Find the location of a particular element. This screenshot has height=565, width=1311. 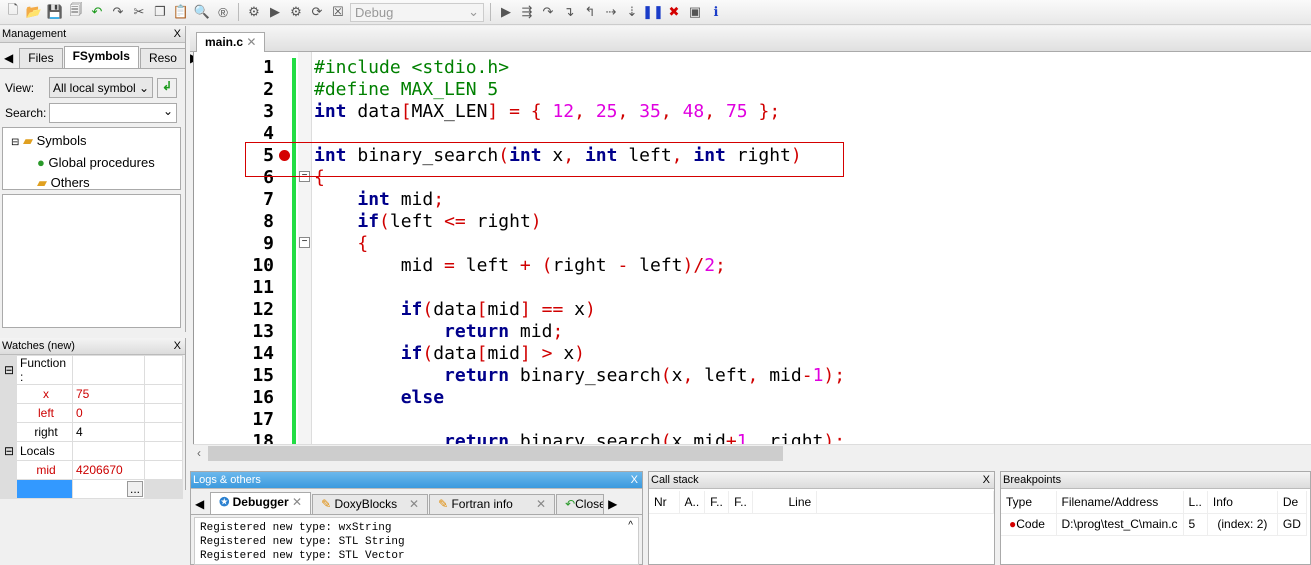

build-target-select: Debug ⌄ is located at coordinates (417, 12).